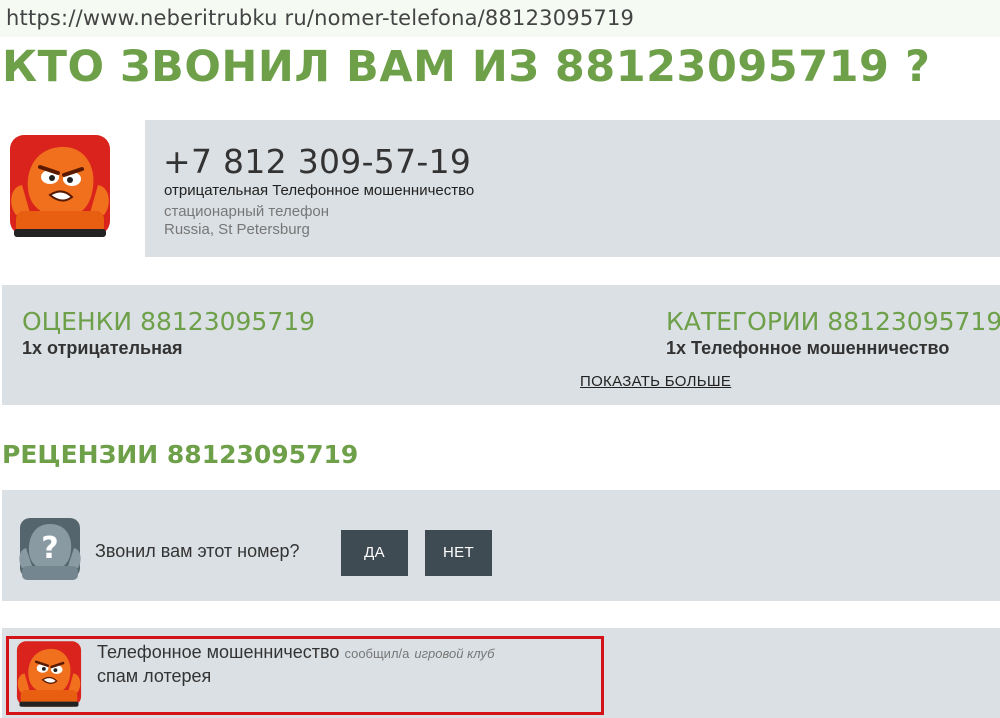 The width and height of the screenshot is (1000, 718). What do you see at coordinates (102, 348) in the screenshot?
I see `ratings-value: 1x отрицательная` at bounding box center [102, 348].